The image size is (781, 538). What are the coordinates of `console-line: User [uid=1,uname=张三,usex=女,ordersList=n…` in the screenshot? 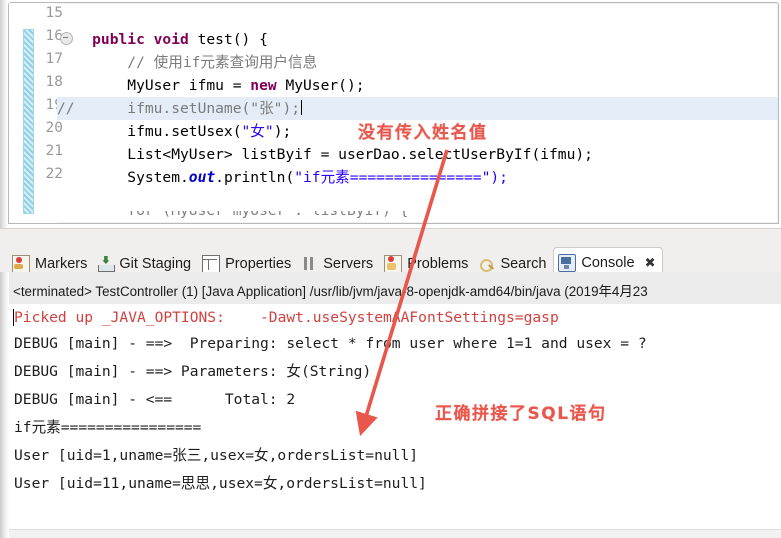 It's located at (216, 455).